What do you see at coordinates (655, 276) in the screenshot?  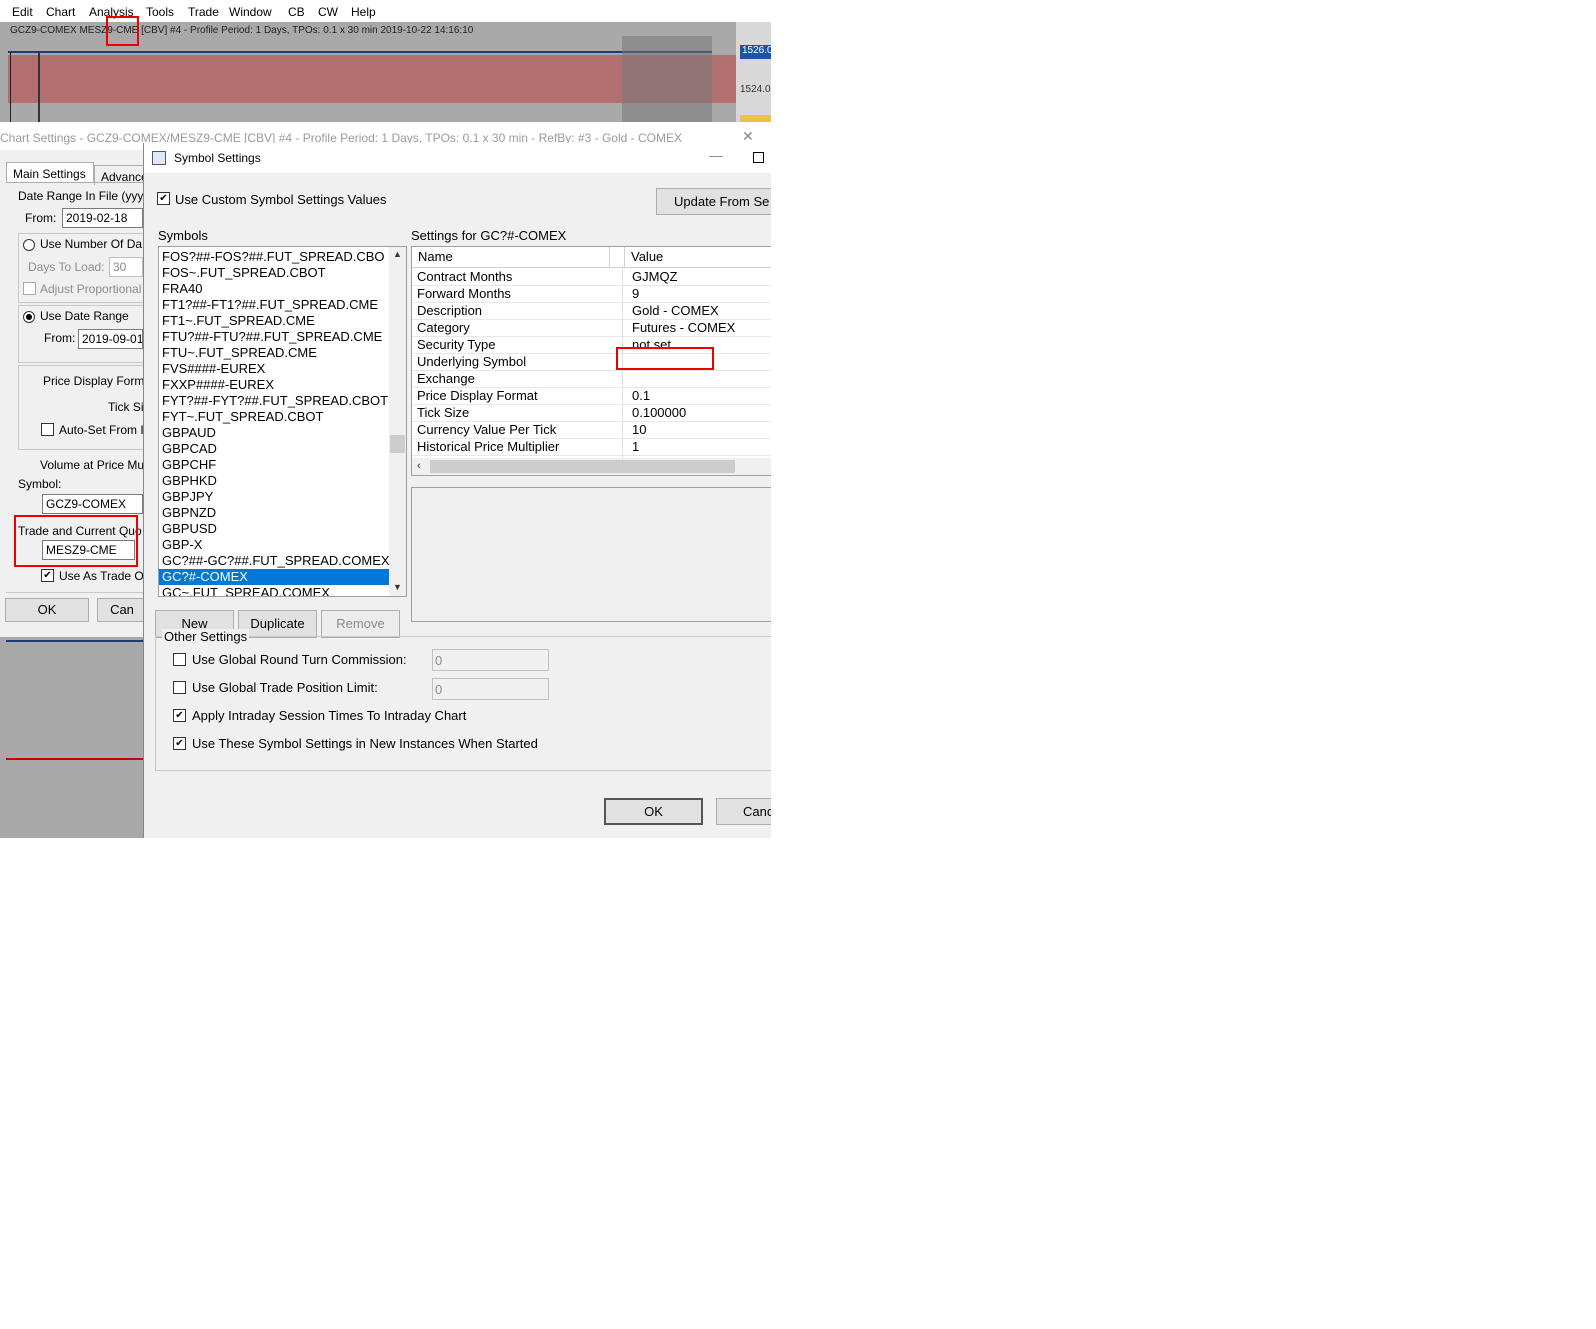 I see `grid-cell-value: GJMQZ` at bounding box center [655, 276].